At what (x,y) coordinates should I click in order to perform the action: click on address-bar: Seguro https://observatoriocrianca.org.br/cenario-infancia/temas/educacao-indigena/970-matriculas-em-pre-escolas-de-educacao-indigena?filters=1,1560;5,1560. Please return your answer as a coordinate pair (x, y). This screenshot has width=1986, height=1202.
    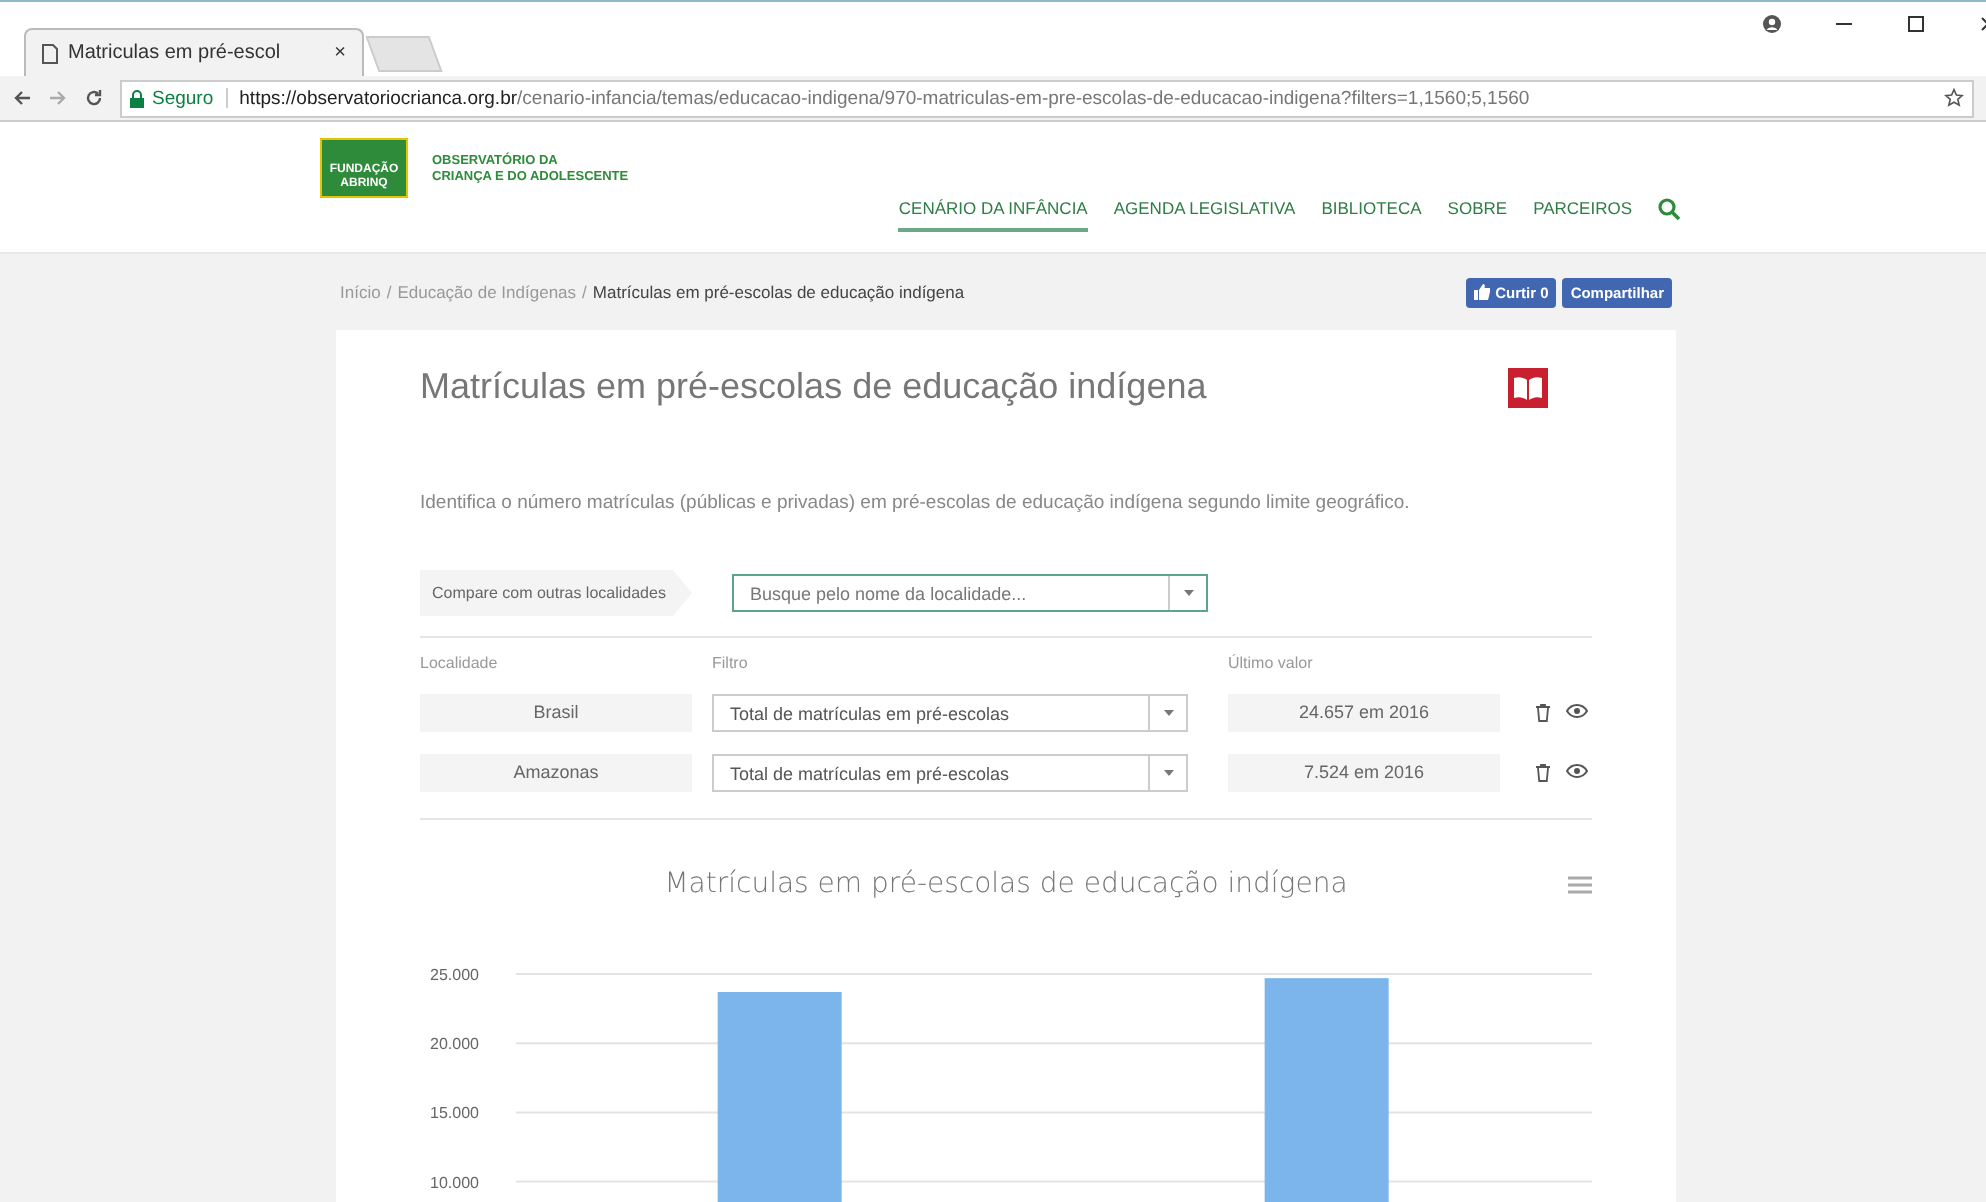
    Looking at the image, I should click on (1047, 98).